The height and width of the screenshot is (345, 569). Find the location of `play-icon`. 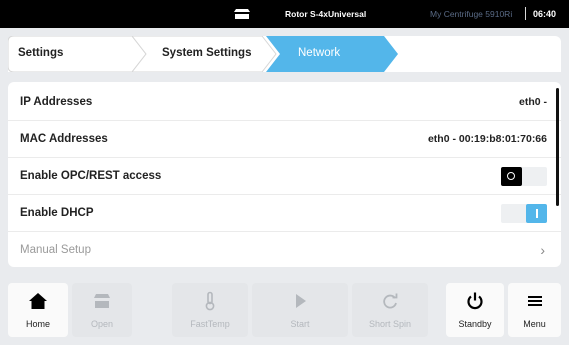

play-icon is located at coordinates (301, 301).